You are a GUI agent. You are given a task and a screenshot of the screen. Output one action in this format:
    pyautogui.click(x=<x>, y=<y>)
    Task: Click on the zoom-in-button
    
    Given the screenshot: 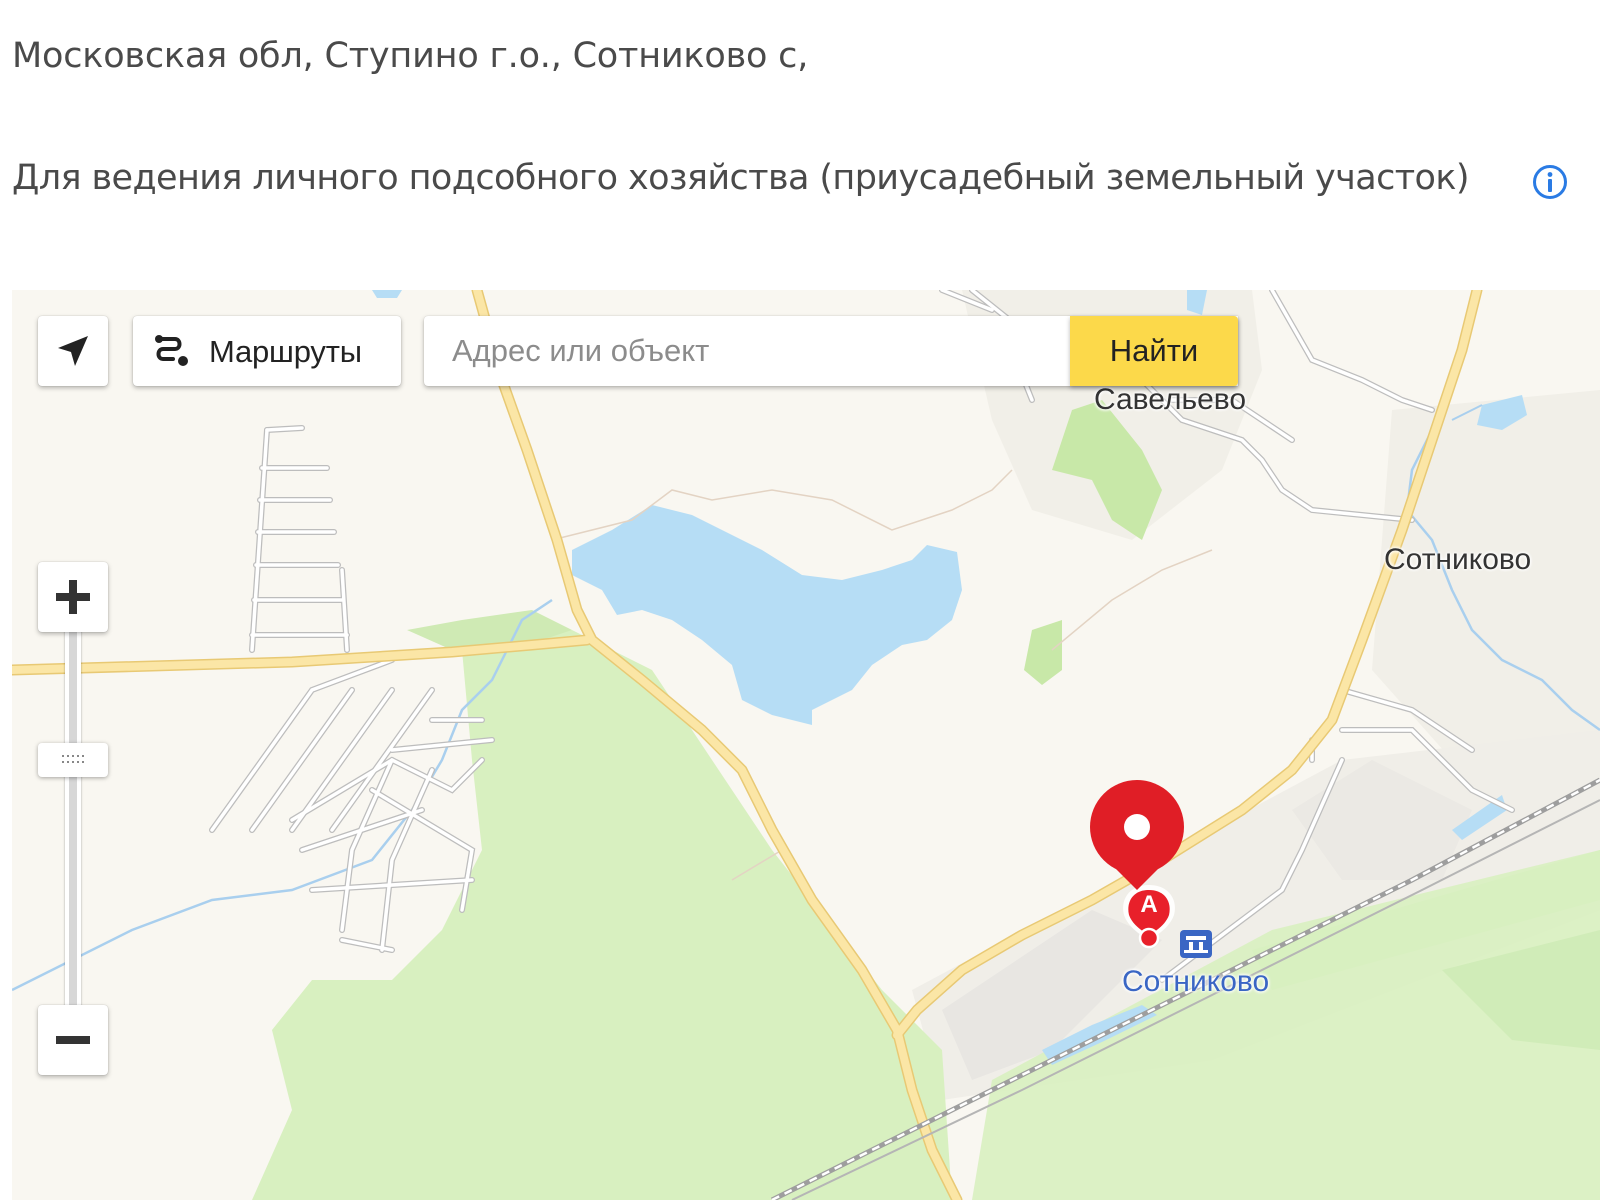 What is the action you would take?
    pyautogui.click(x=73, y=597)
    